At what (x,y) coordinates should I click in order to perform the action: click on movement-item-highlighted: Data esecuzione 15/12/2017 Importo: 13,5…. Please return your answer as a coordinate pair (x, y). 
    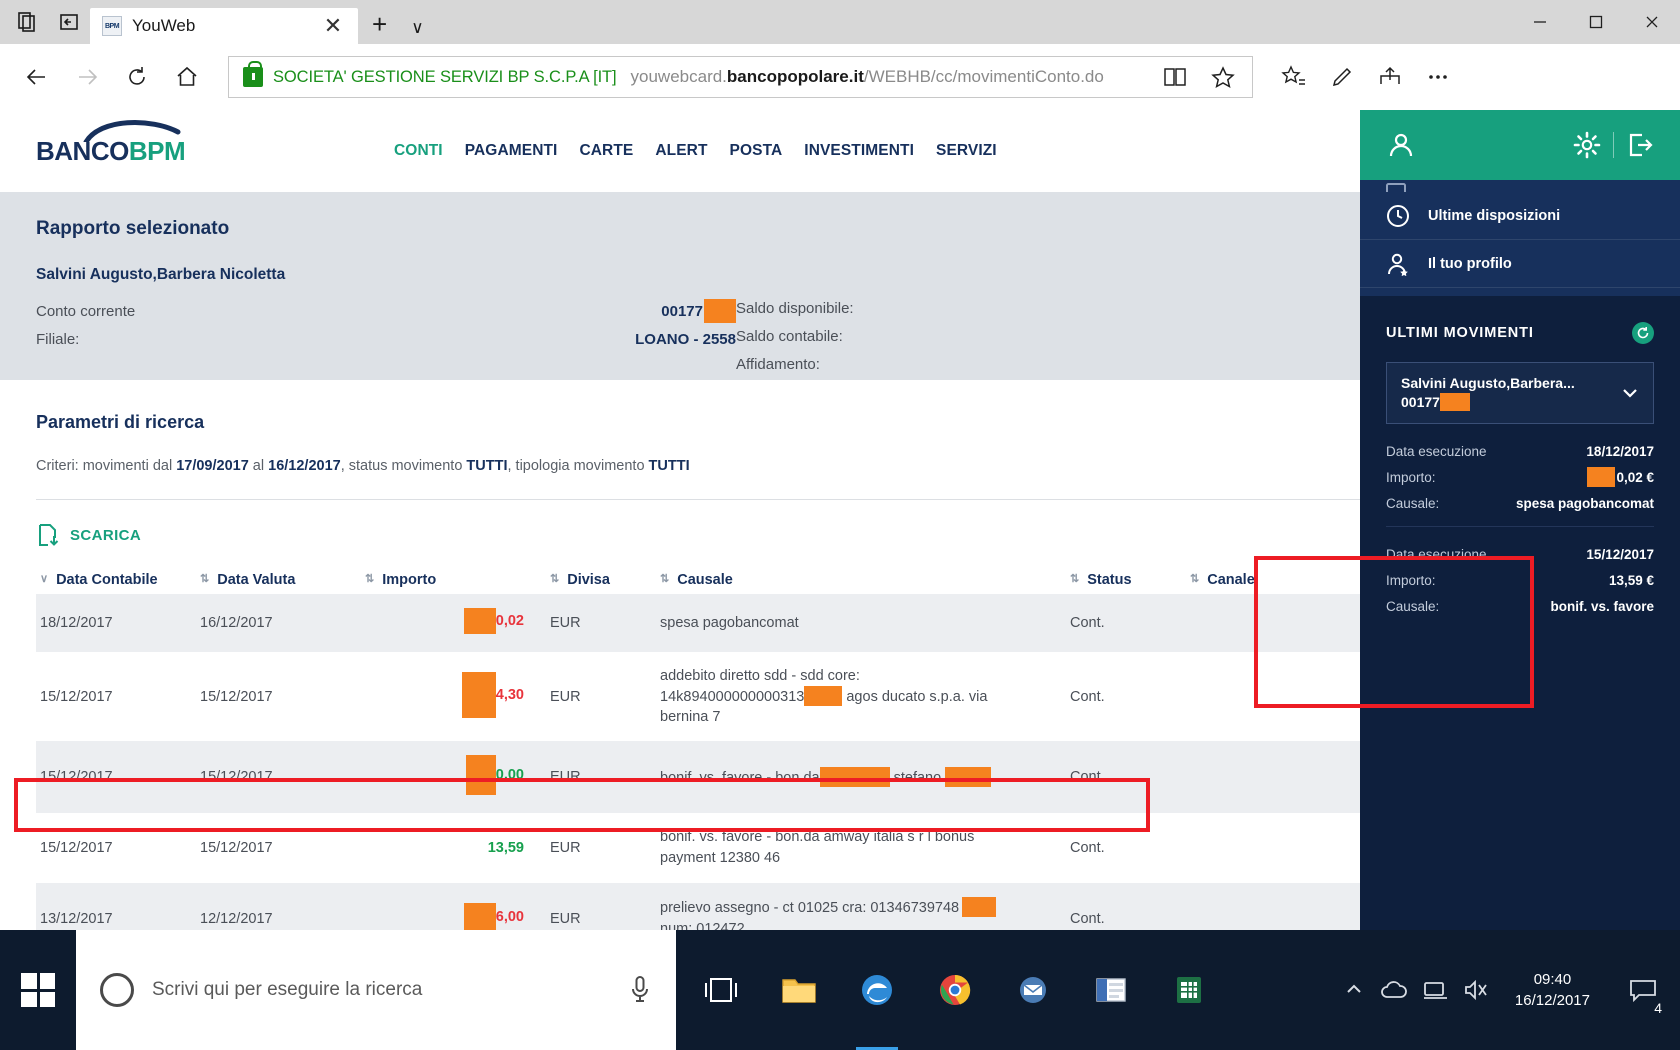
    Looking at the image, I should click on (1520, 578).